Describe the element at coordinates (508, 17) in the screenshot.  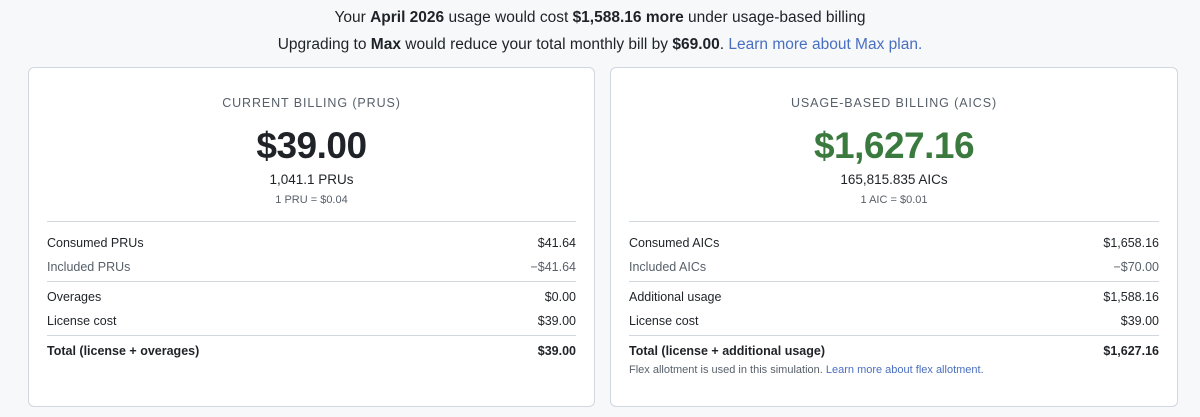
I see `summary-text: usage would cost` at that location.